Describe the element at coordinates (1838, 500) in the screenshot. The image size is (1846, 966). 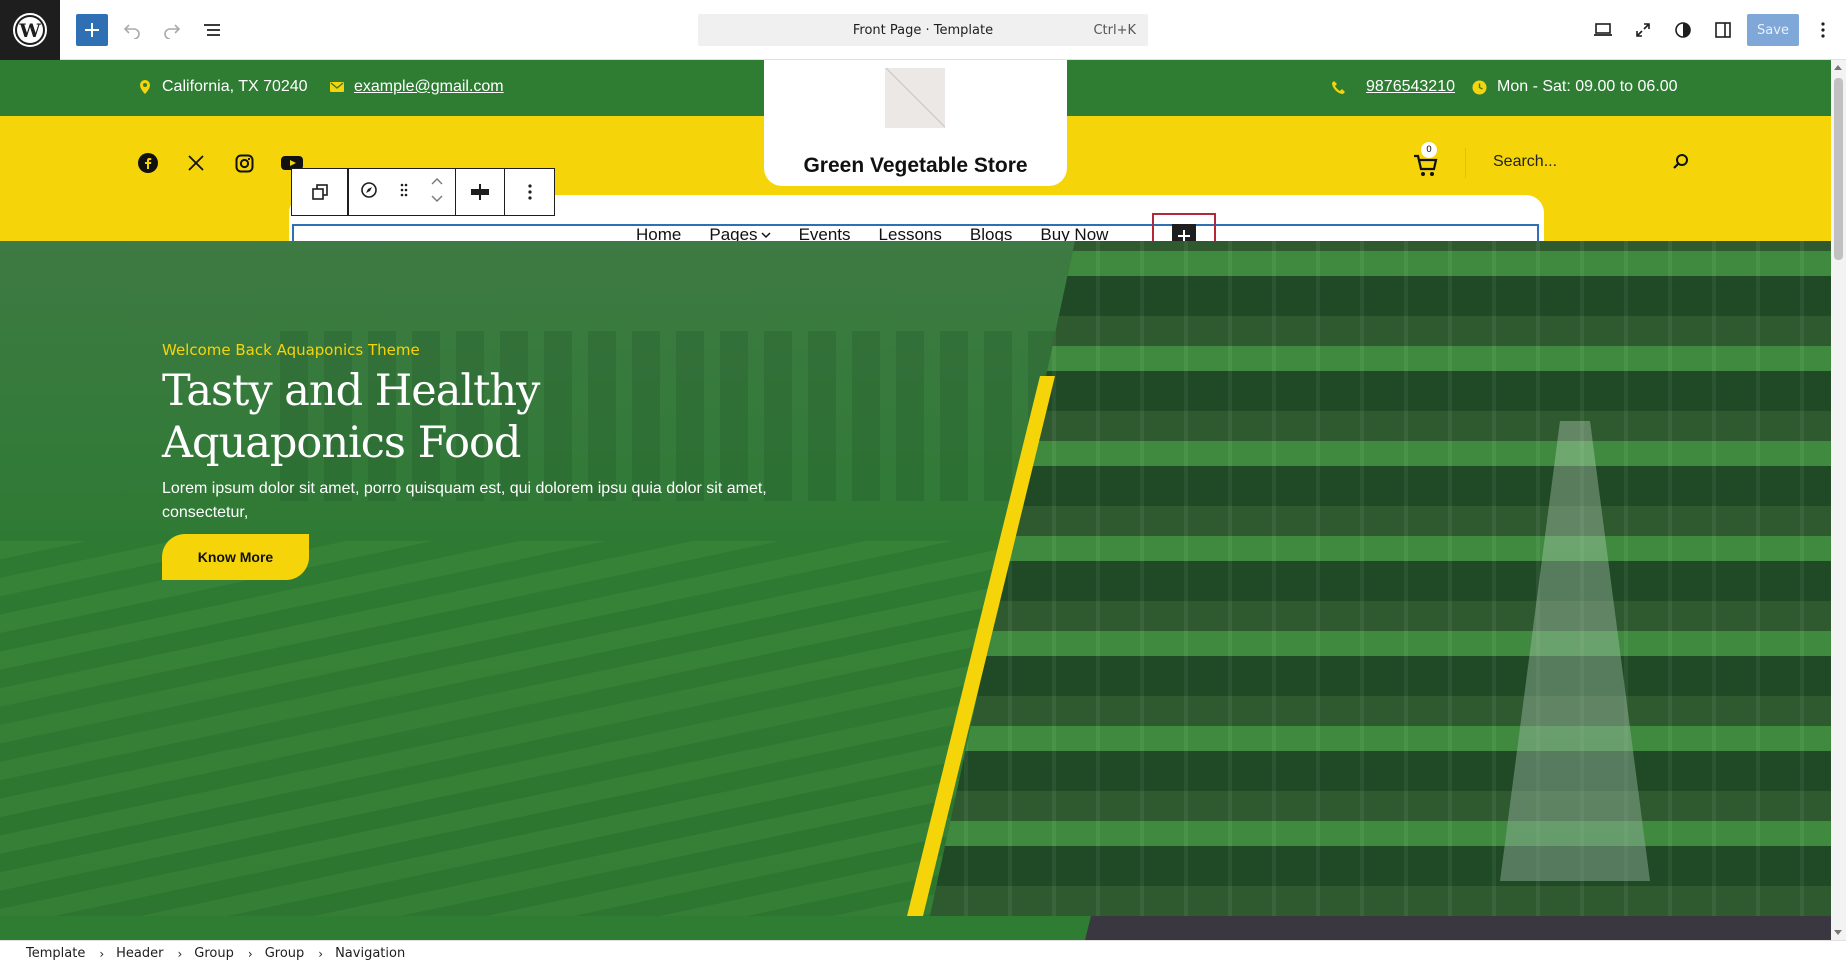
I see `canvas-scrollbar` at that location.